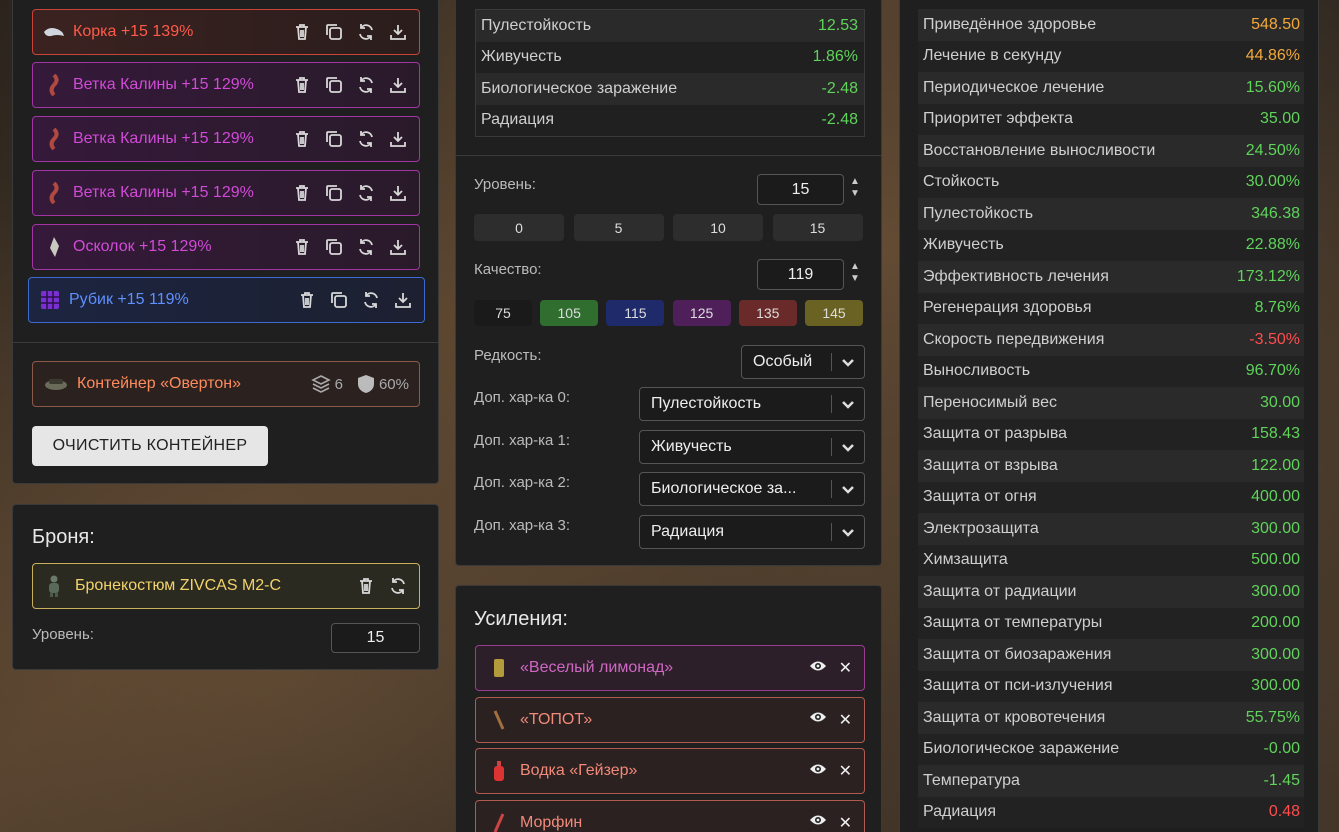 The width and height of the screenshot is (1339, 832). I want to click on quality-stepper: ▲ ▼, so click(855, 273).